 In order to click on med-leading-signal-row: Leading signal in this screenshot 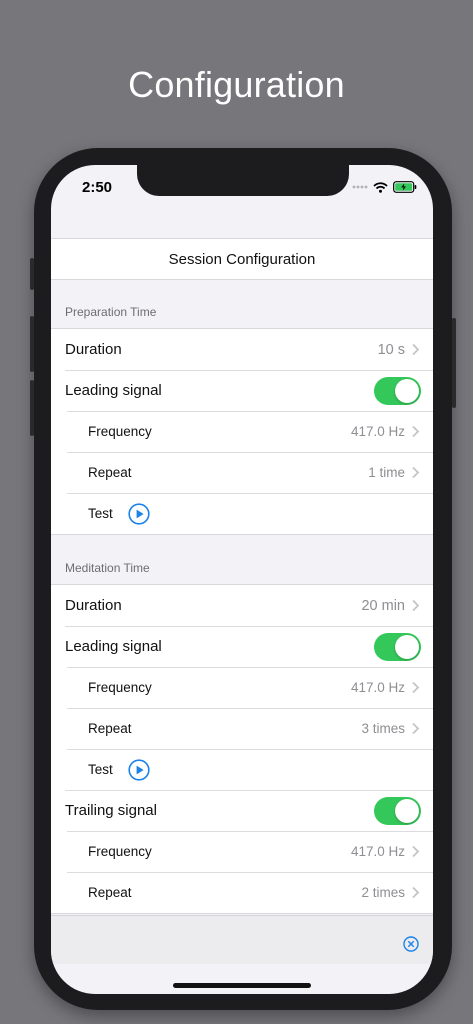, I will do `click(242, 646)`.